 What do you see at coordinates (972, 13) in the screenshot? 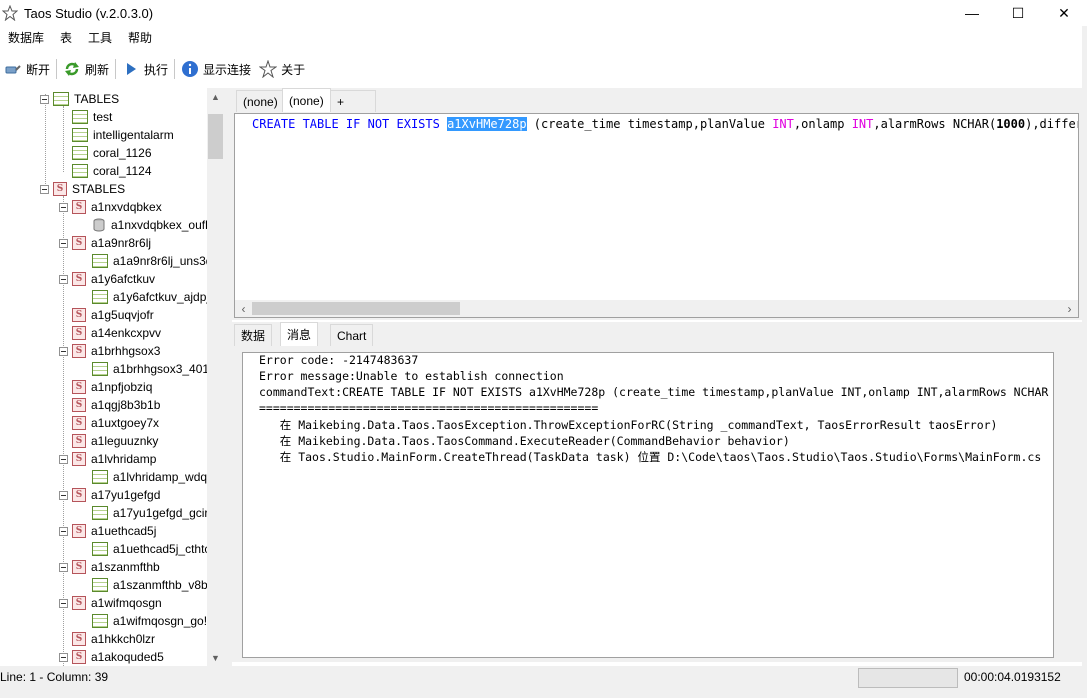
I see `minimize-button: —` at bounding box center [972, 13].